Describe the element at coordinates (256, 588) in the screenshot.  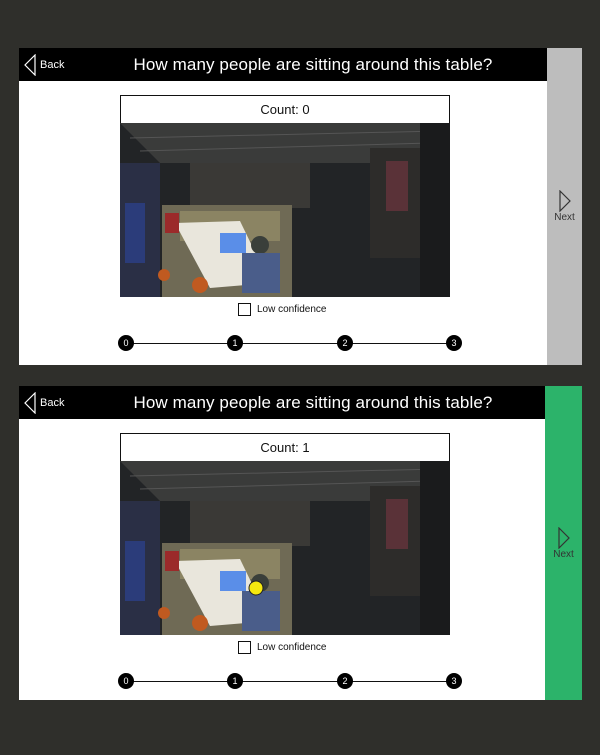
I see `person-marker` at that location.